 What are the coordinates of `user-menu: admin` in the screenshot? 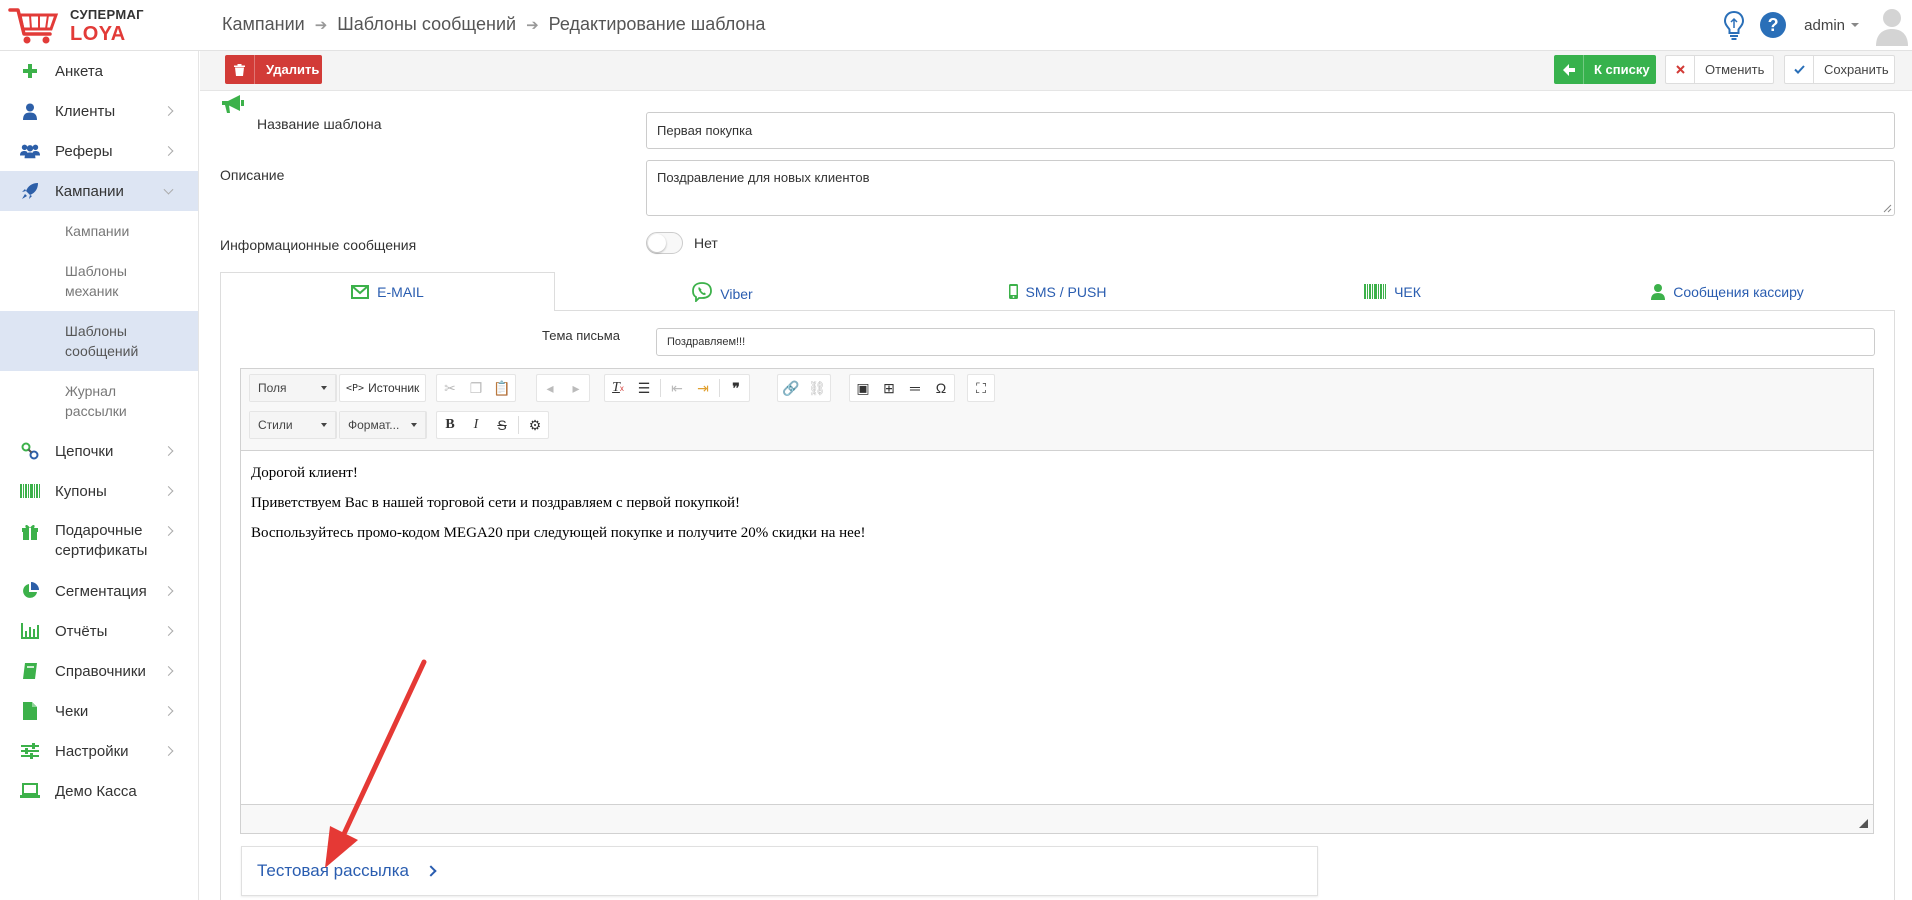 It's located at (1824, 25).